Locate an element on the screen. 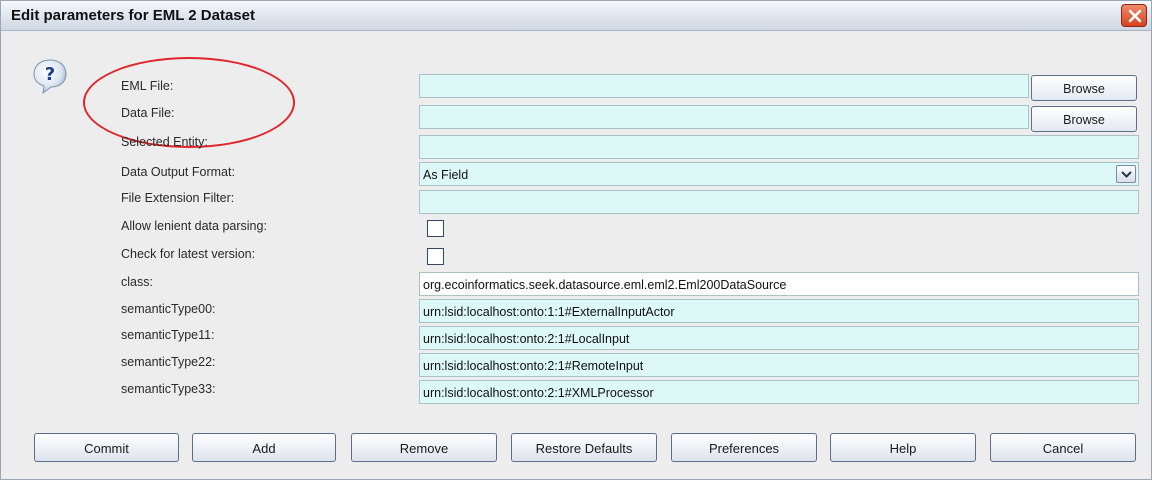 This screenshot has width=1152, height=480. data-file-input is located at coordinates (724, 117).